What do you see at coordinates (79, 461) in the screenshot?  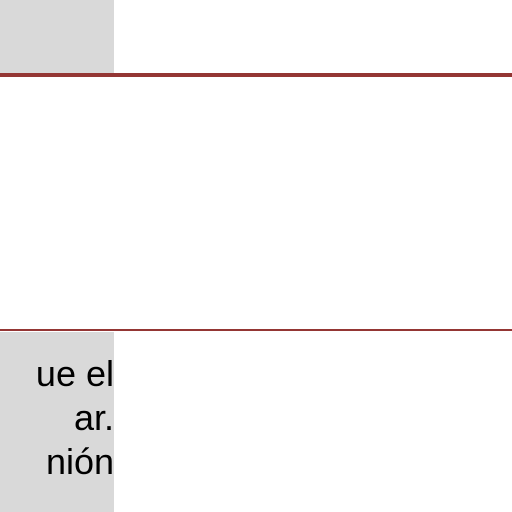 I see `table-cell-line: nión` at bounding box center [79, 461].